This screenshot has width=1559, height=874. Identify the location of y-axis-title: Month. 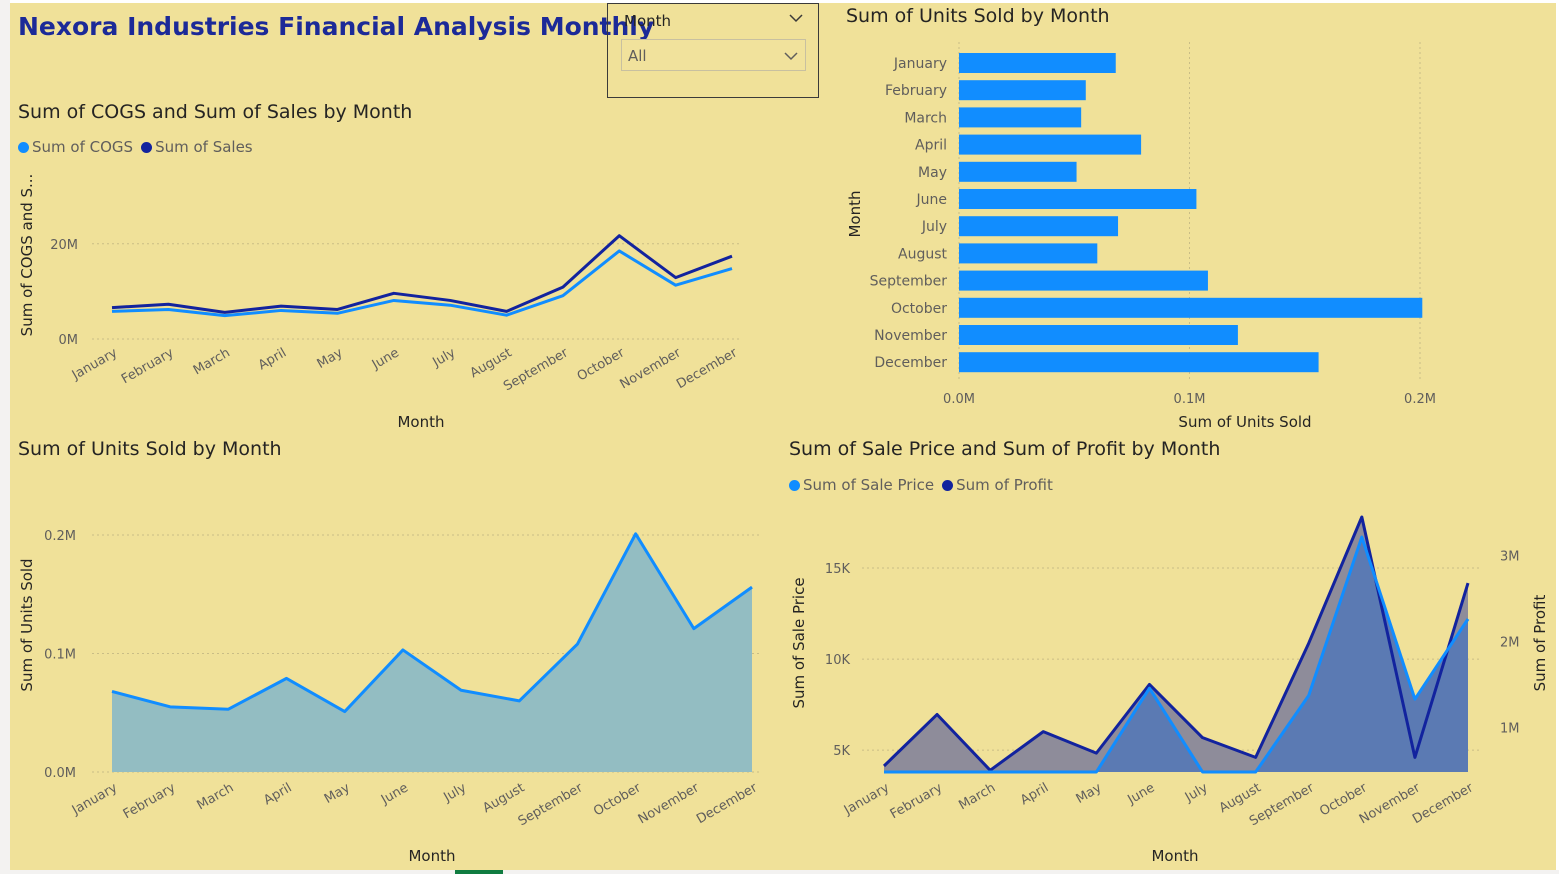
(855, 213).